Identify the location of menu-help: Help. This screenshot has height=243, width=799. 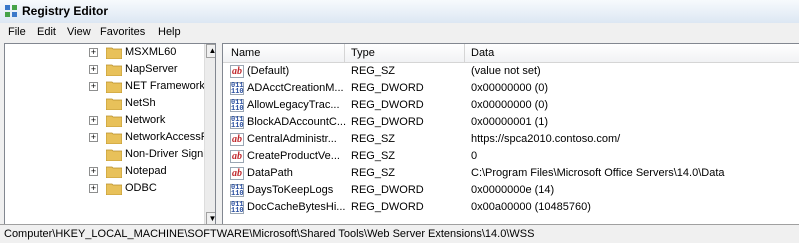
(169, 32).